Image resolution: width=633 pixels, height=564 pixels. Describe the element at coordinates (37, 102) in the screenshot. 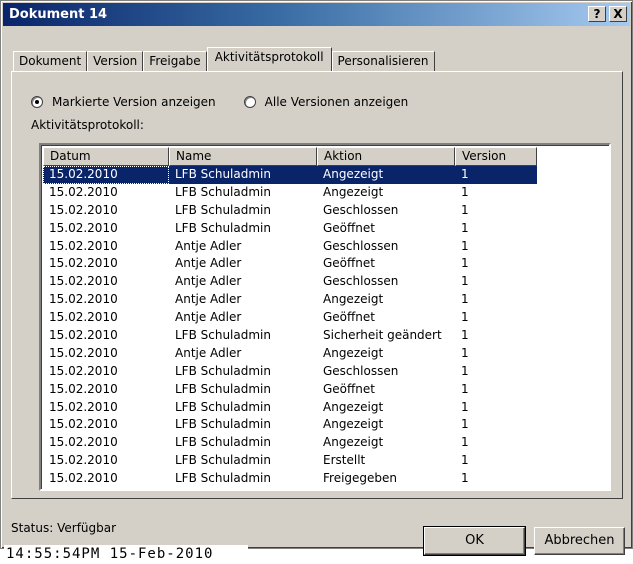

I see `radio-marked-version` at that location.